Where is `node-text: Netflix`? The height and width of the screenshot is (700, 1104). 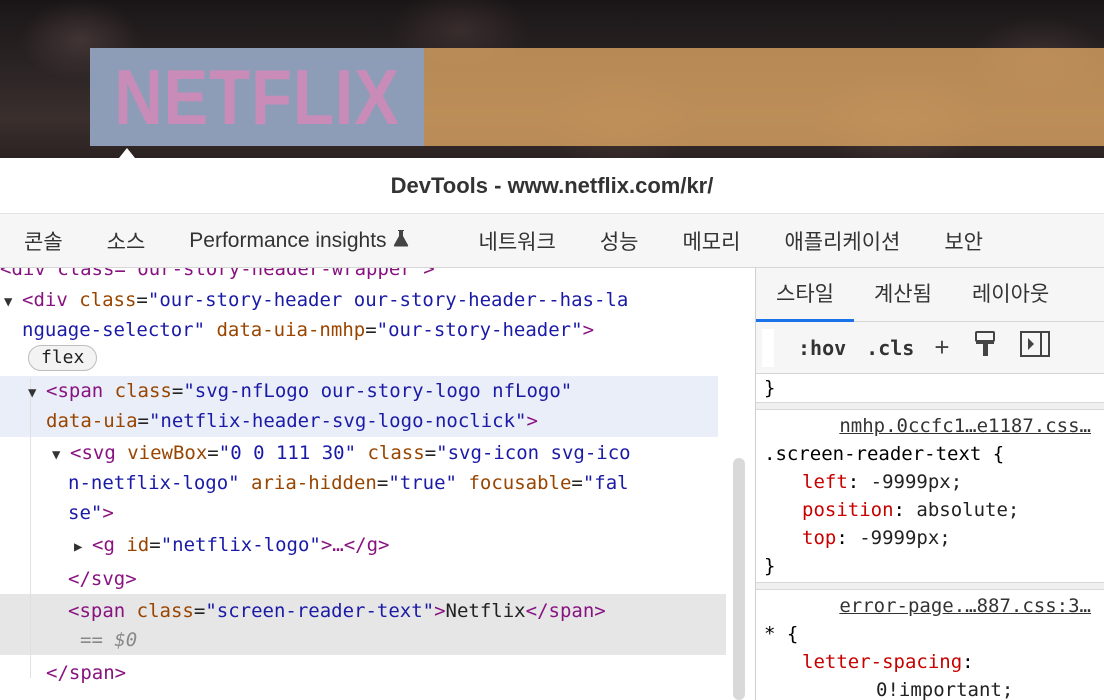 node-text: Netflix is located at coordinates (485, 611).